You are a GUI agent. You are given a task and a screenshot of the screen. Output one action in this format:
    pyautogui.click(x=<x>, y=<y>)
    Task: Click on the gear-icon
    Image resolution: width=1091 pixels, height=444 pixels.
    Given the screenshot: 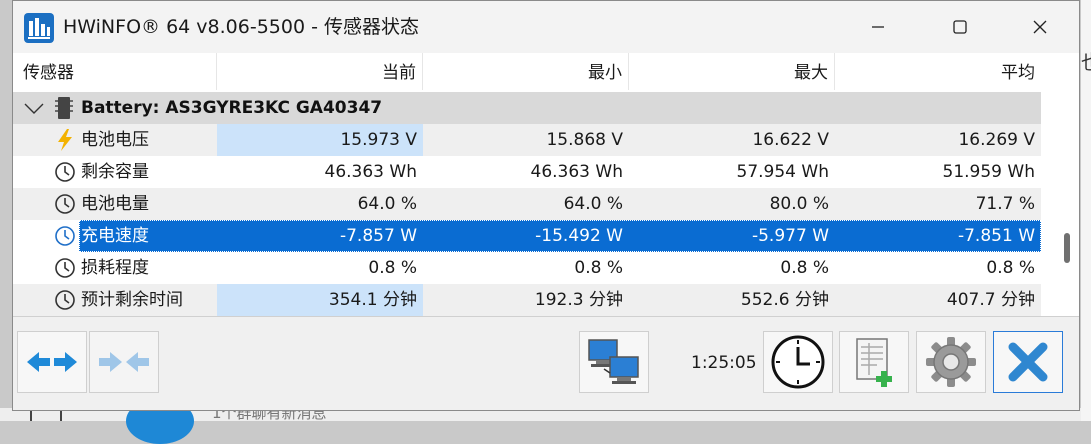 What is the action you would take?
    pyautogui.click(x=951, y=362)
    